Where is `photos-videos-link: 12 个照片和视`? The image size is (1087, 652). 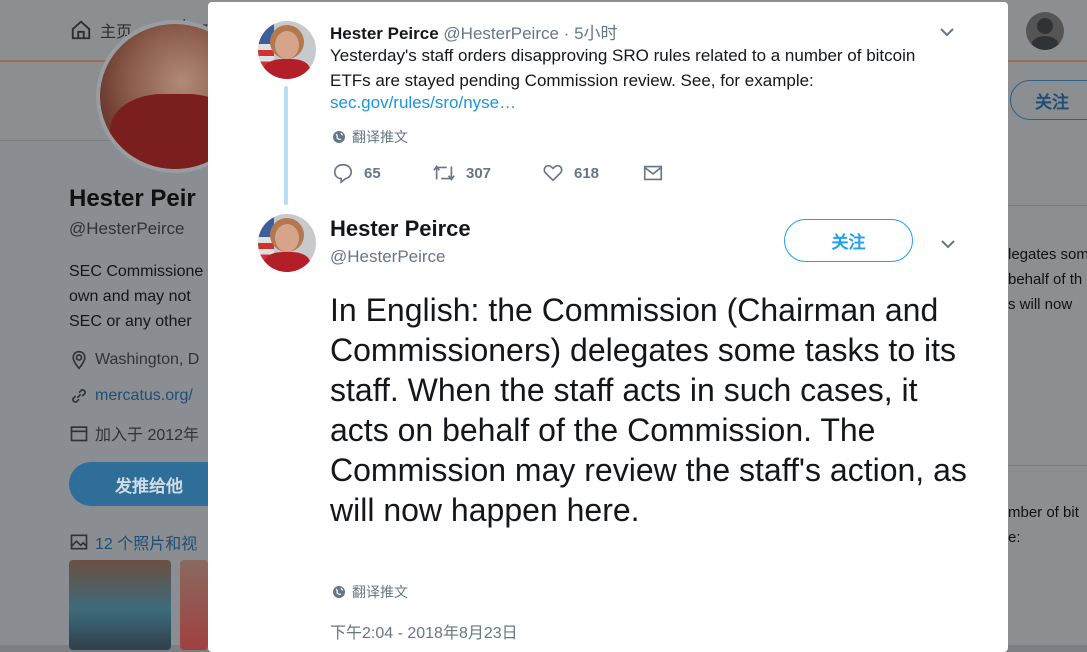 photos-videos-link: 12 个照片和视 is located at coordinates (133, 542).